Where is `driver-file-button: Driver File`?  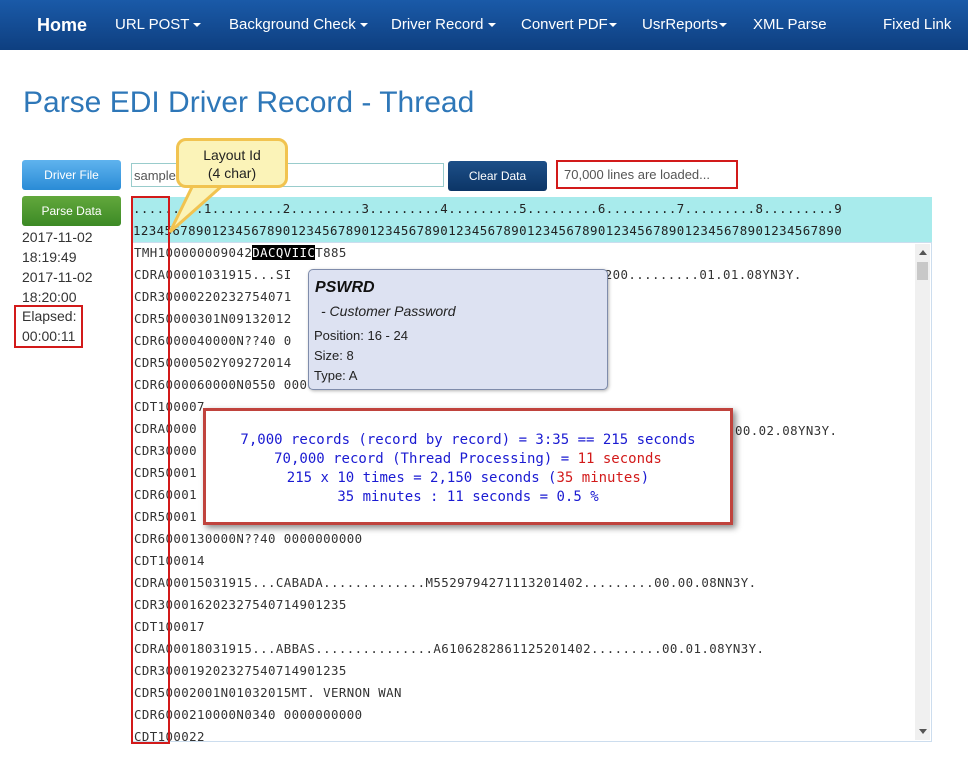
driver-file-button: Driver File is located at coordinates (71, 175).